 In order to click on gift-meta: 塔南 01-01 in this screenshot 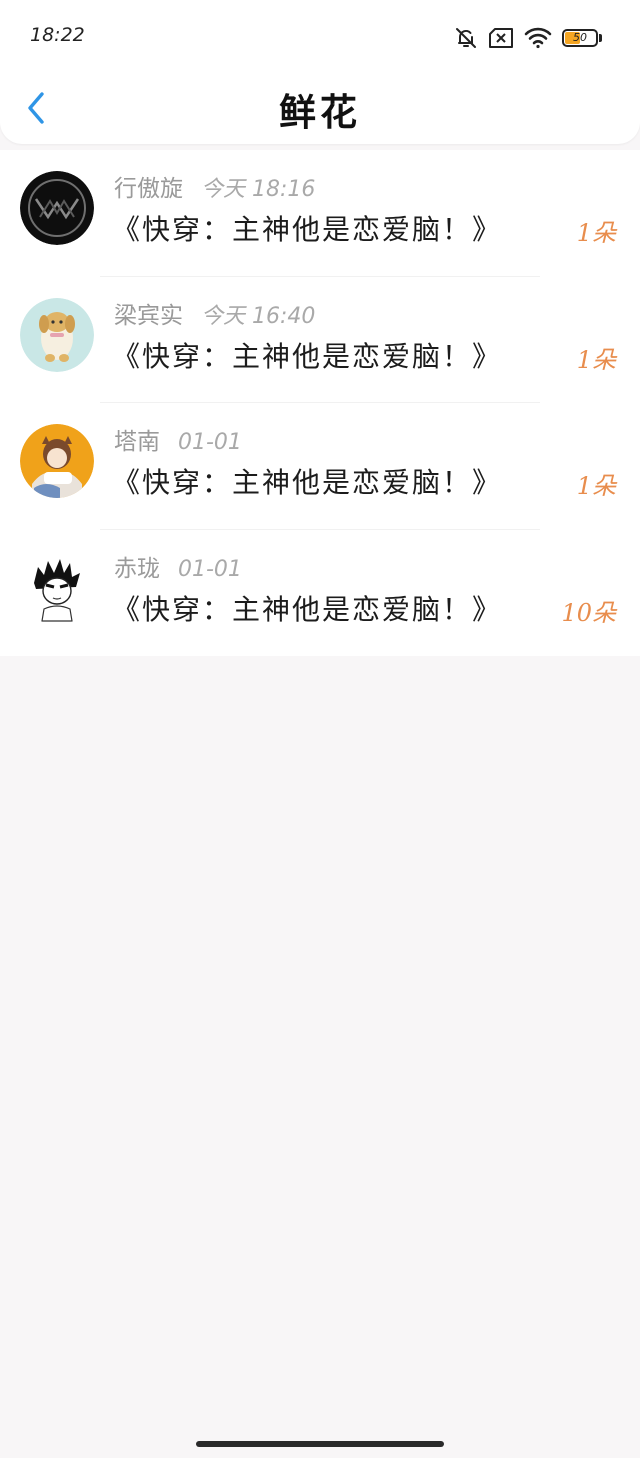, I will do `click(178, 439)`.